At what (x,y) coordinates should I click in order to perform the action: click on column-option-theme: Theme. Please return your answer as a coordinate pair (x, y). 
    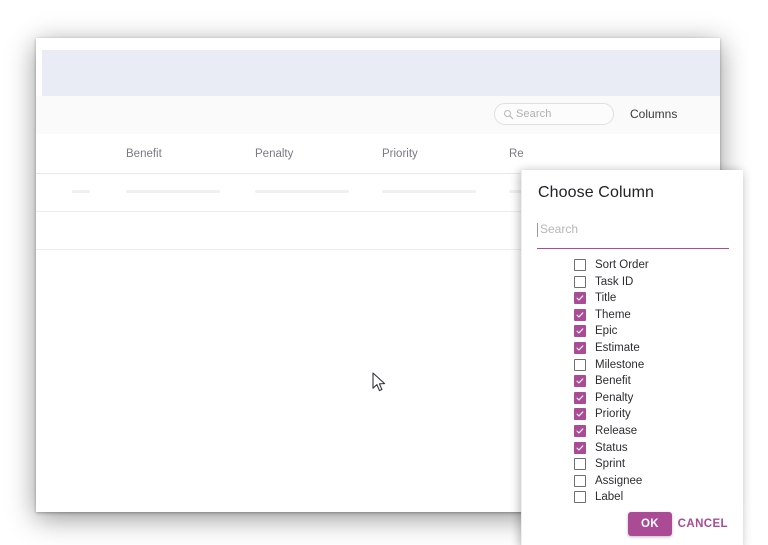
    Looking at the image, I should click on (602, 315).